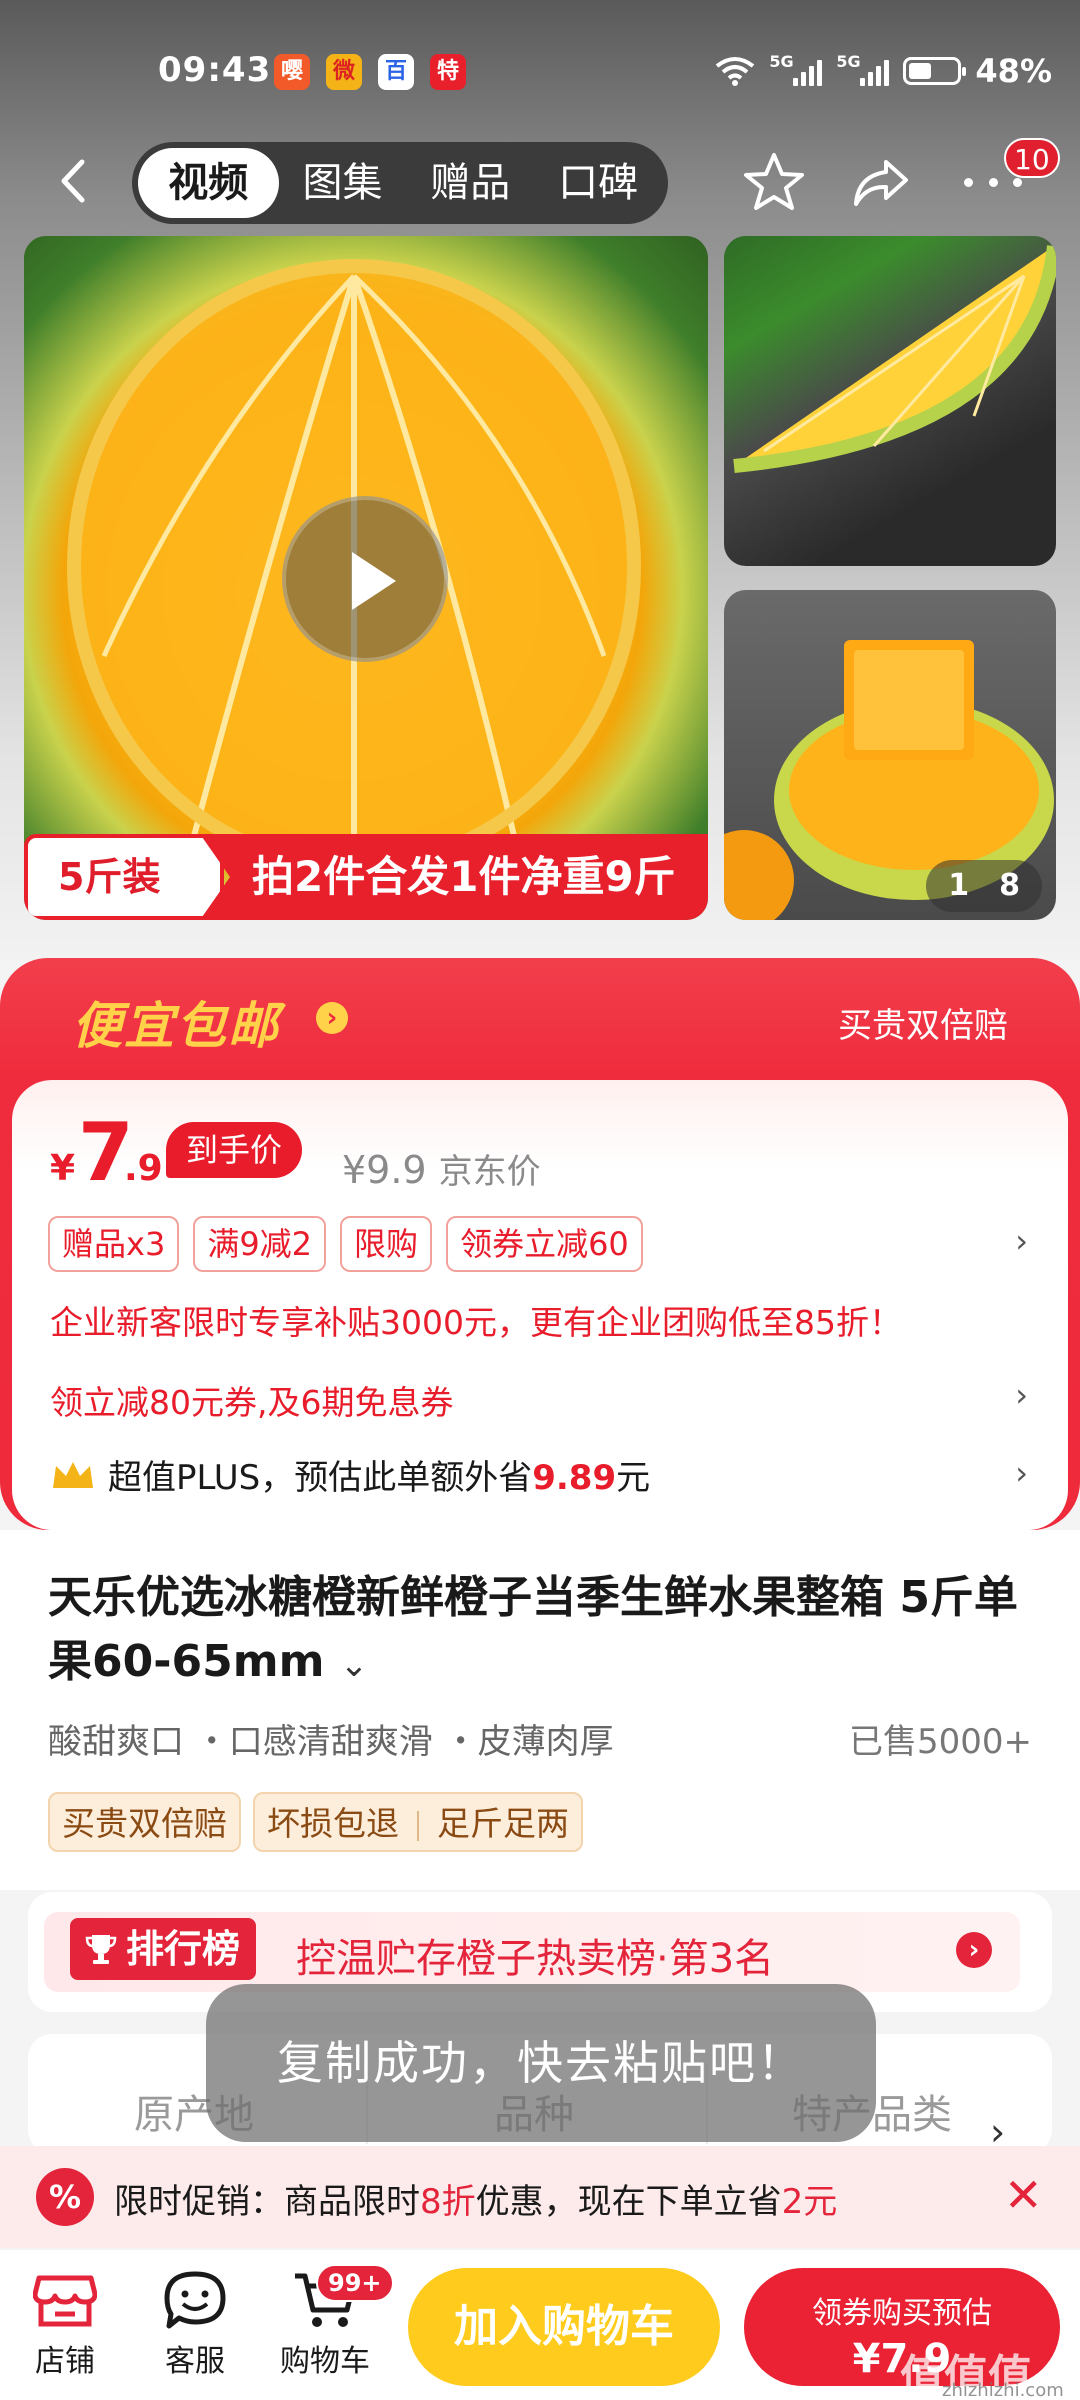 The image size is (1080, 2400). I want to click on orange-slice-image, so click(894, 359).